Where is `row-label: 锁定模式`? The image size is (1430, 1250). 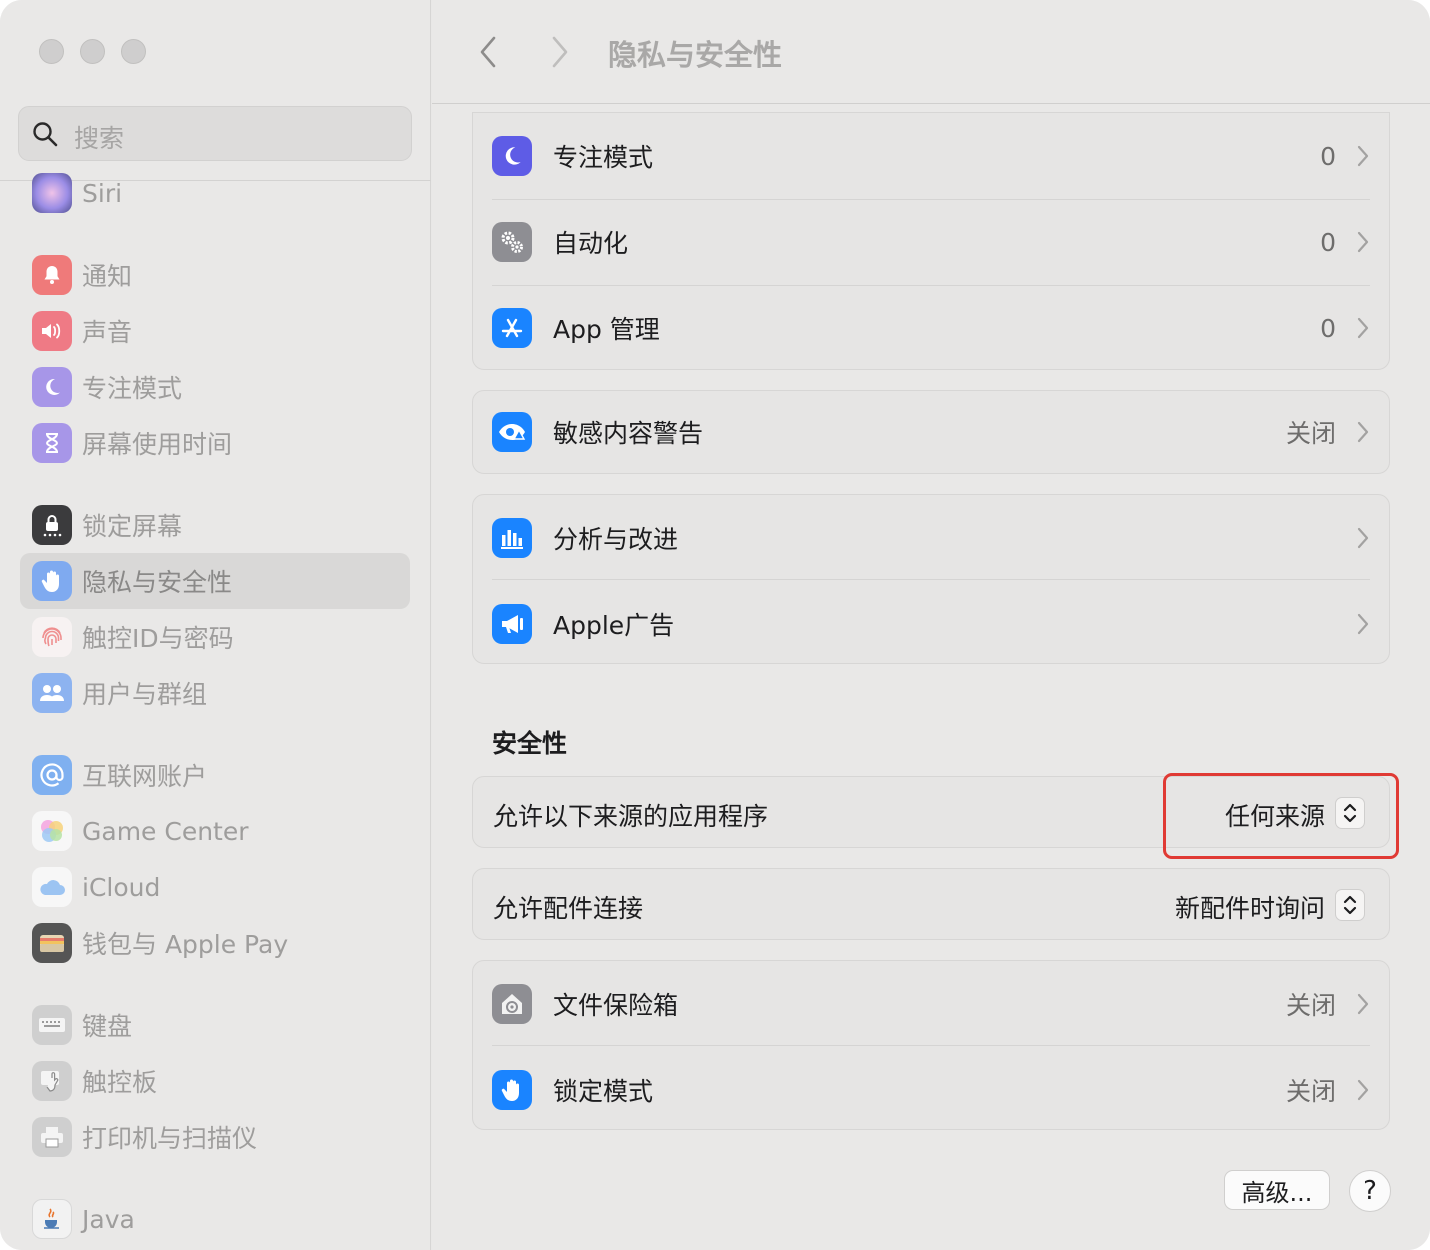 row-label: 锁定模式 is located at coordinates (603, 1091).